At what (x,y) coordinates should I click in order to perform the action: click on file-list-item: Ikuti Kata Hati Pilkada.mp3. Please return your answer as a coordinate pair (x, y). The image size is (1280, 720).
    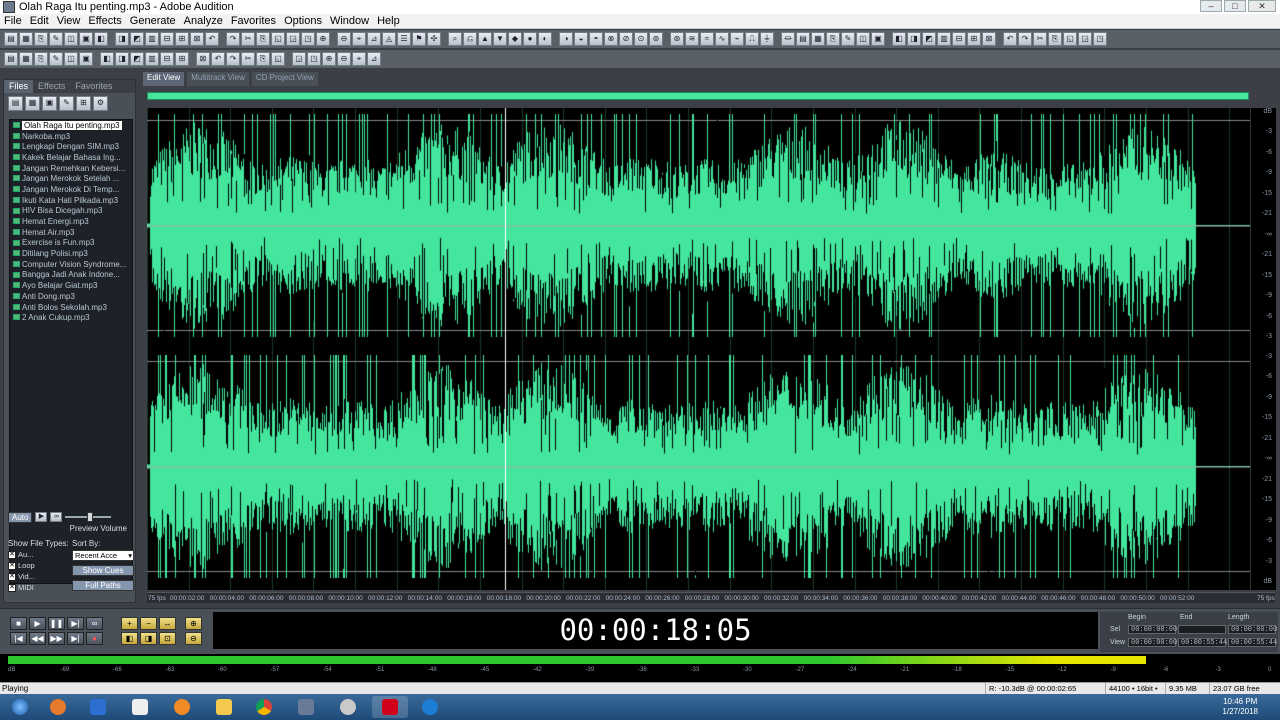
    Looking at the image, I should click on (71, 200).